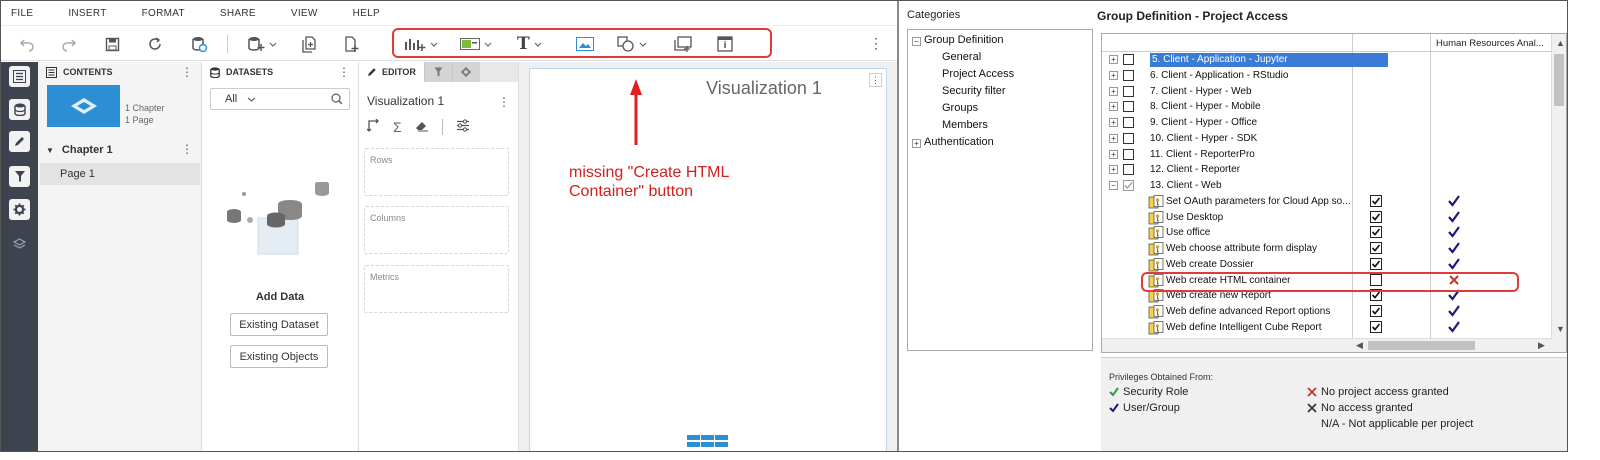 The height and width of the screenshot is (460, 1600). What do you see at coordinates (1558, 193) in the screenshot?
I see `vertical-scrollbar: ▲ ▼` at bounding box center [1558, 193].